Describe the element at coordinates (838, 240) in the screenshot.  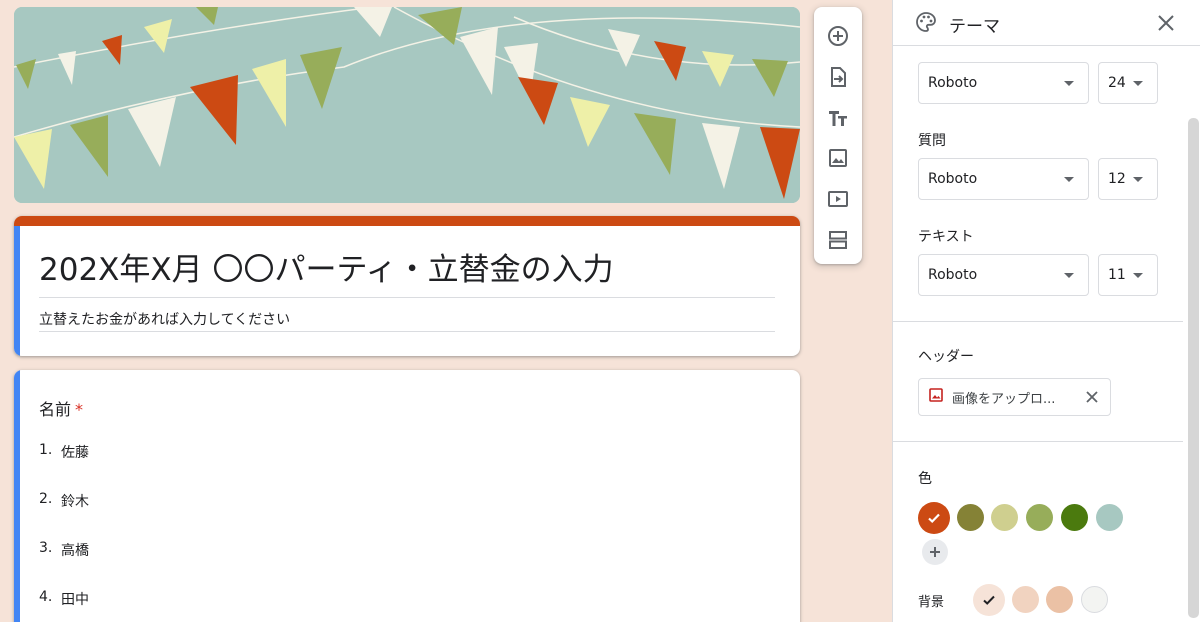
I see `add-section-icon` at that location.